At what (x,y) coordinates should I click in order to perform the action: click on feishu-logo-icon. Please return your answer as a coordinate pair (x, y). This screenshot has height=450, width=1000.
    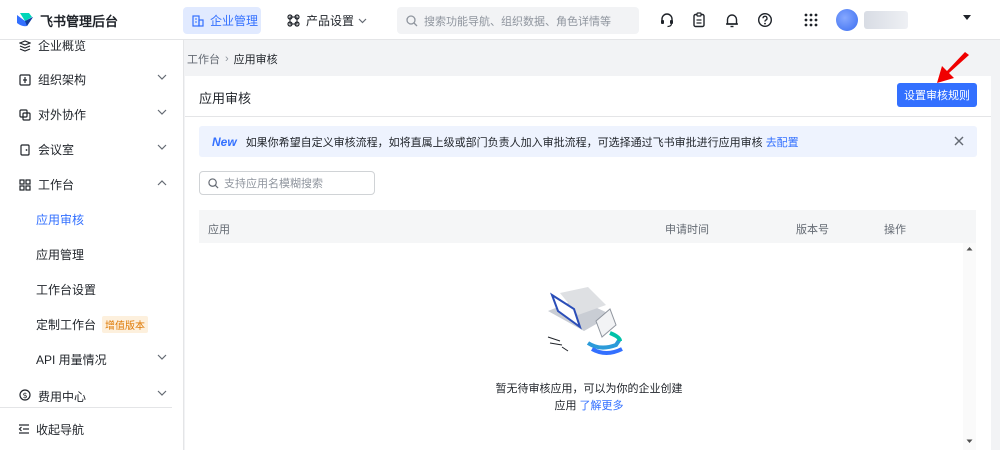
    Looking at the image, I should click on (25, 20).